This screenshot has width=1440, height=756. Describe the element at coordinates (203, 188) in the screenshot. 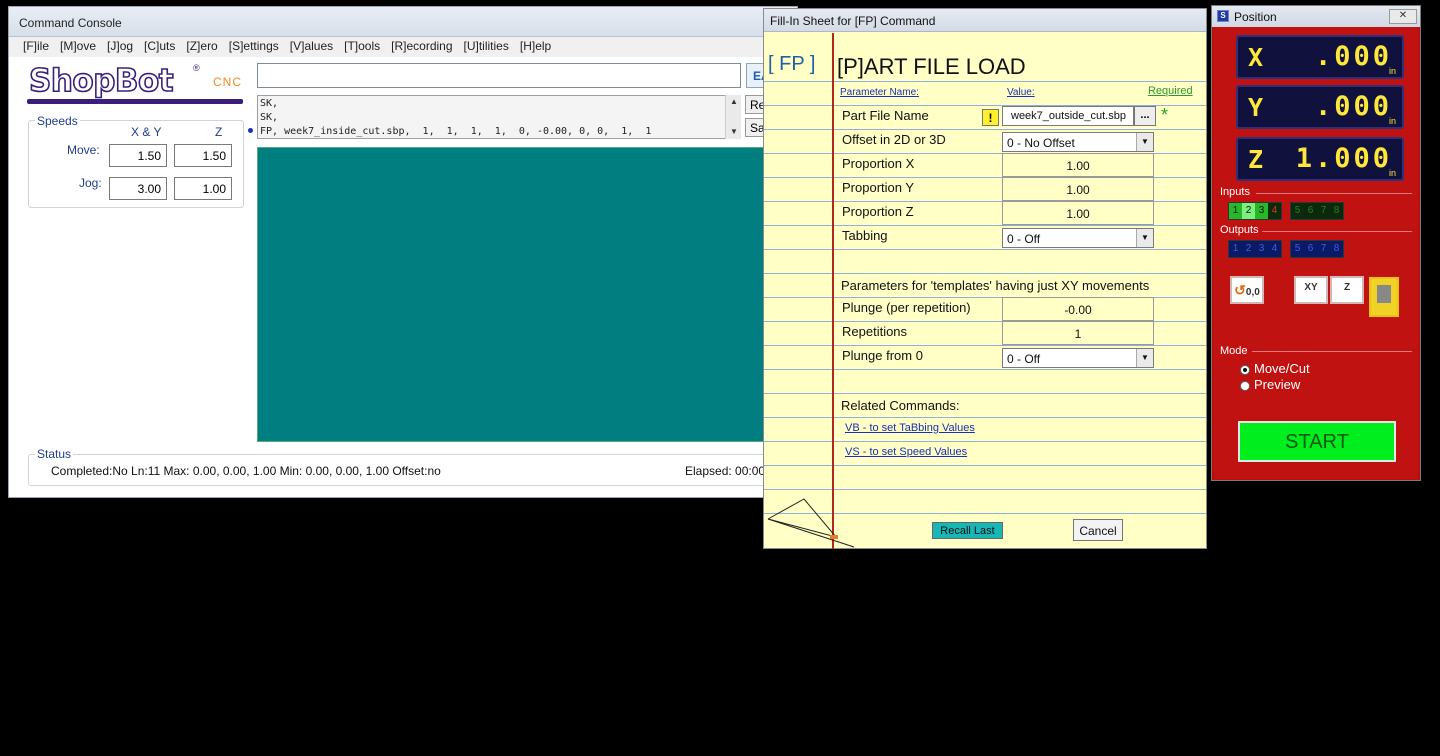

I see `jog-z-input: 1.00` at that location.